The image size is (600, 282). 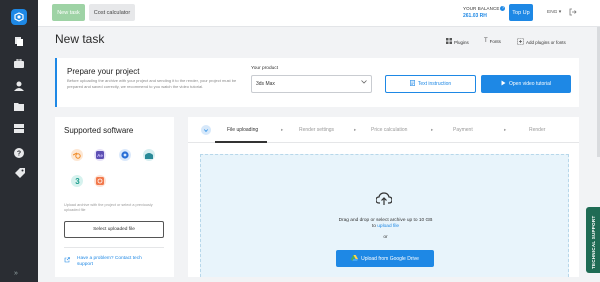 I want to click on copy-icon, so click(x=19, y=40).